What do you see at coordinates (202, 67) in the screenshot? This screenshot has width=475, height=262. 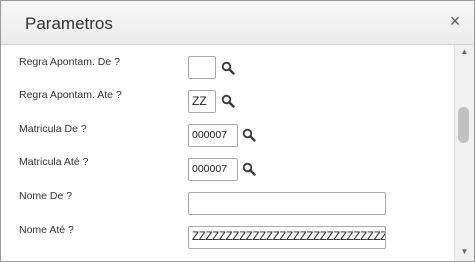 I see `regra-de-input` at bounding box center [202, 67].